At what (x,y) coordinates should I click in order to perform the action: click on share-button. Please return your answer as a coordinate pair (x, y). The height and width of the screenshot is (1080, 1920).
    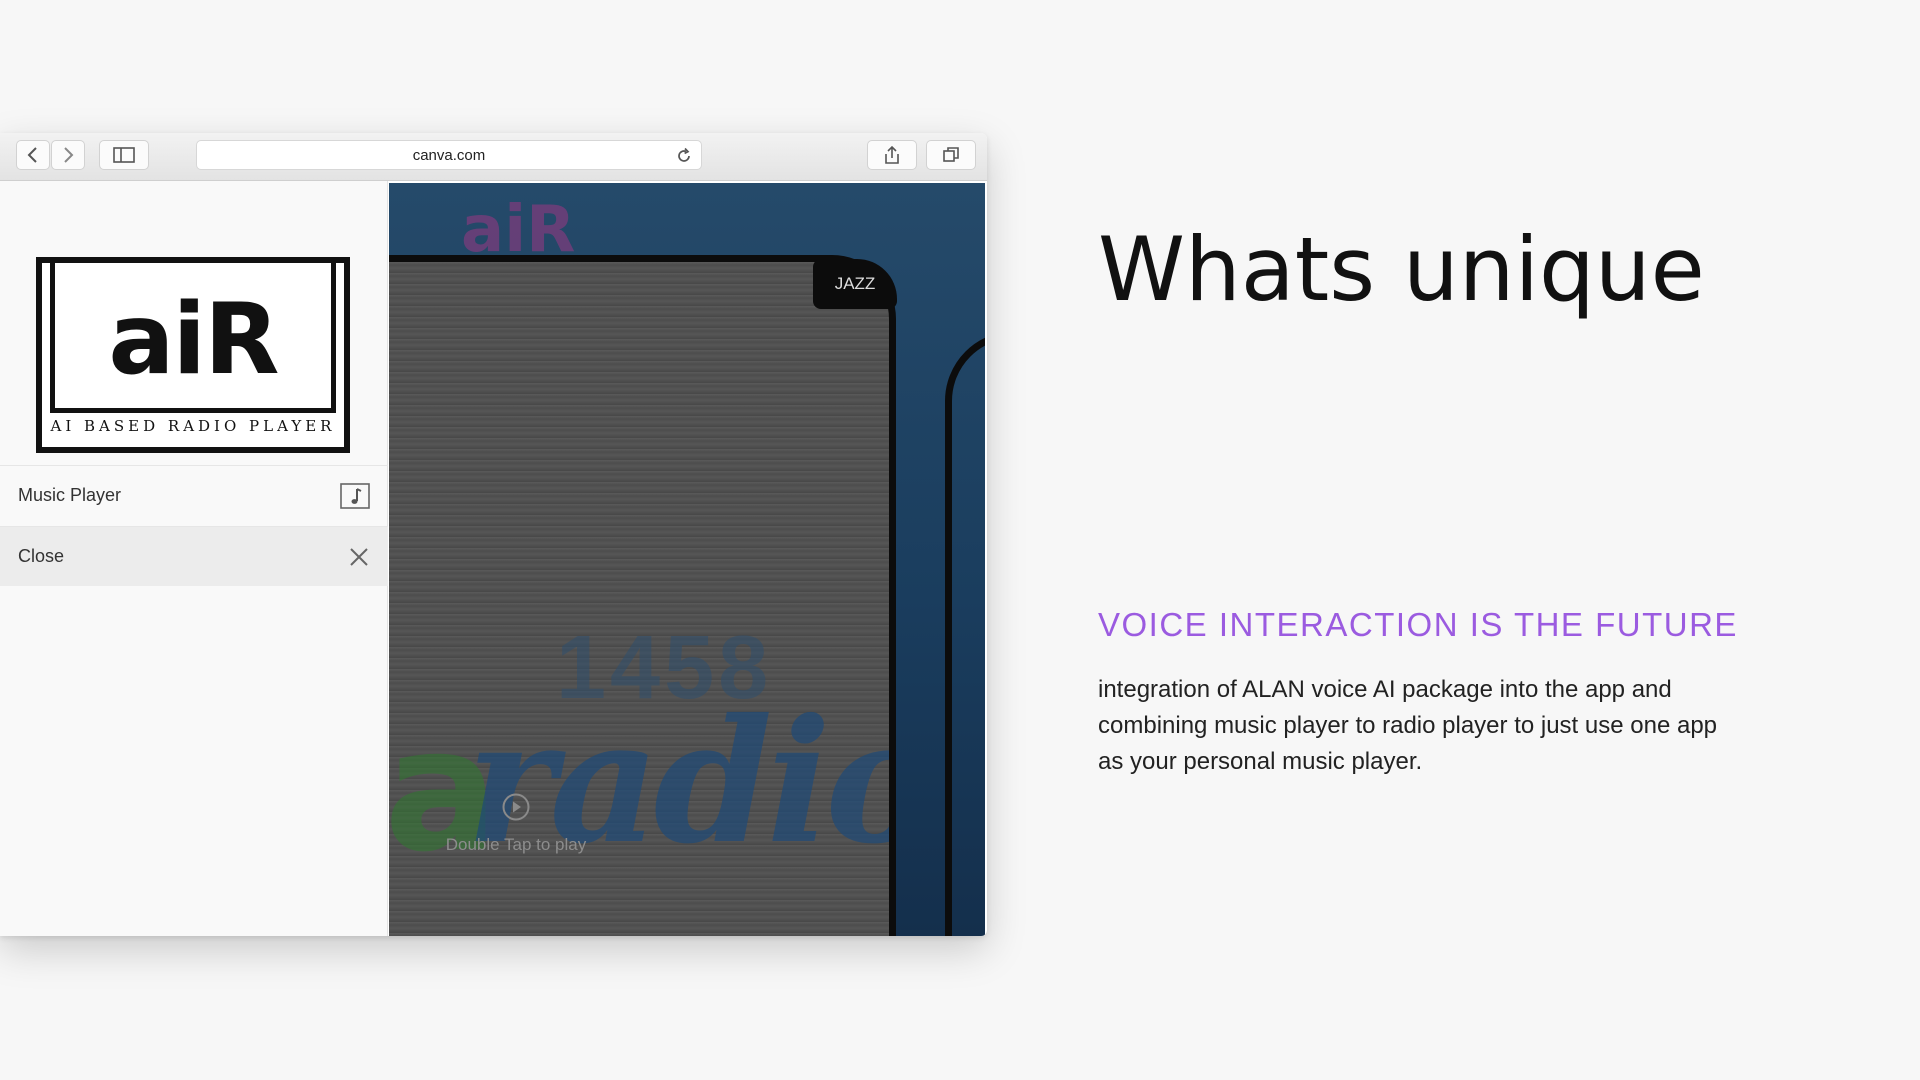
    Looking at the image, I should click on (892, 155).